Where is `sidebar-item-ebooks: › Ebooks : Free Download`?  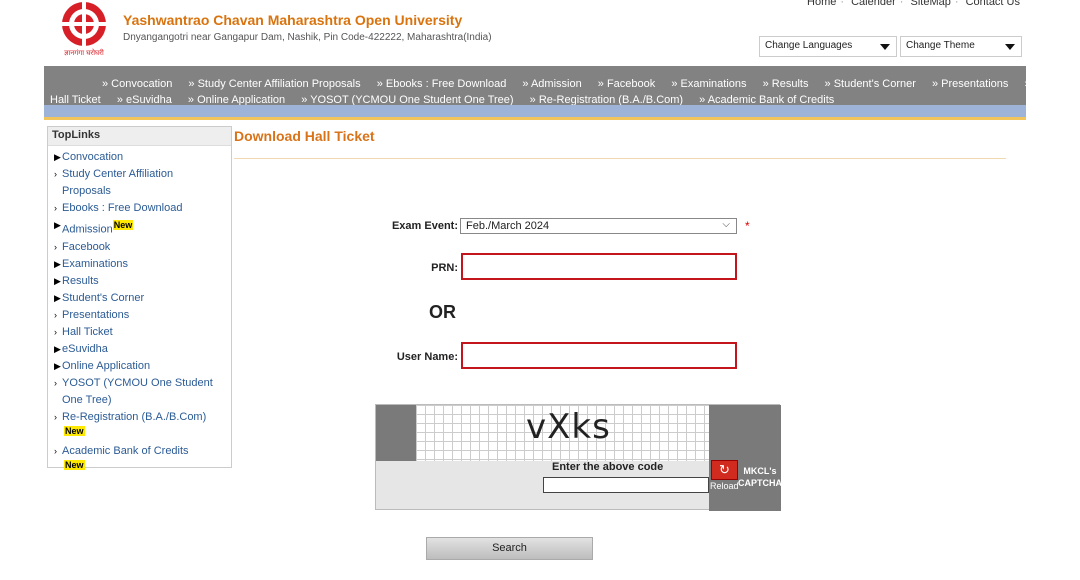 sidebar-item-ebooks: › Ebooks : Free Download is located at coordinates (142, 208).